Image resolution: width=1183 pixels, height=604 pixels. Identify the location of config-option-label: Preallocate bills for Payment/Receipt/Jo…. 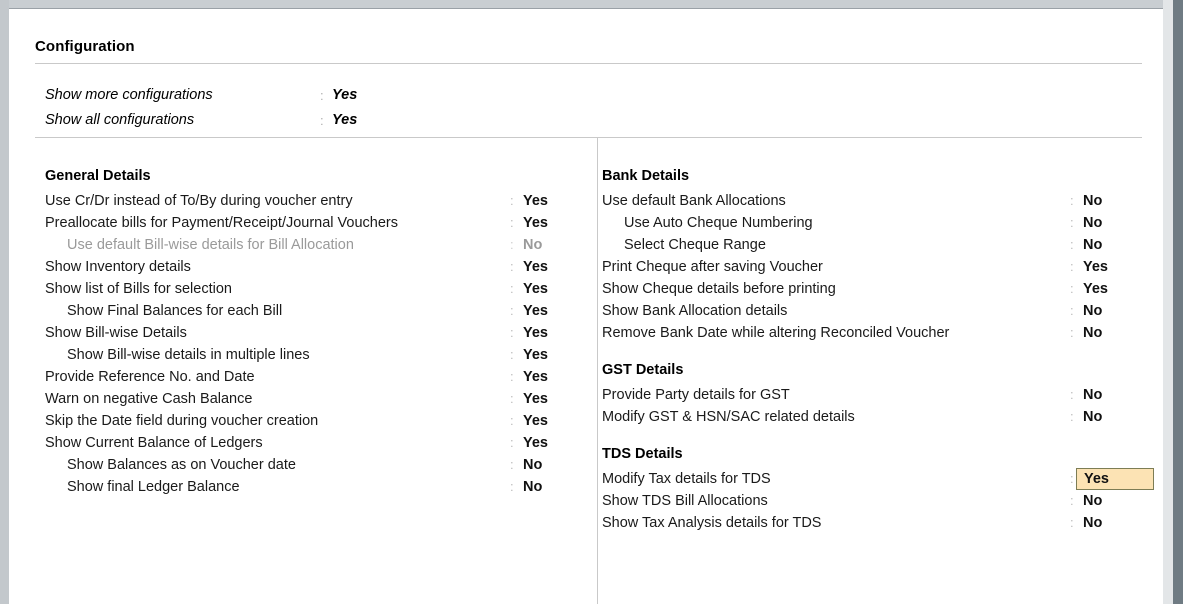
(222, 223).